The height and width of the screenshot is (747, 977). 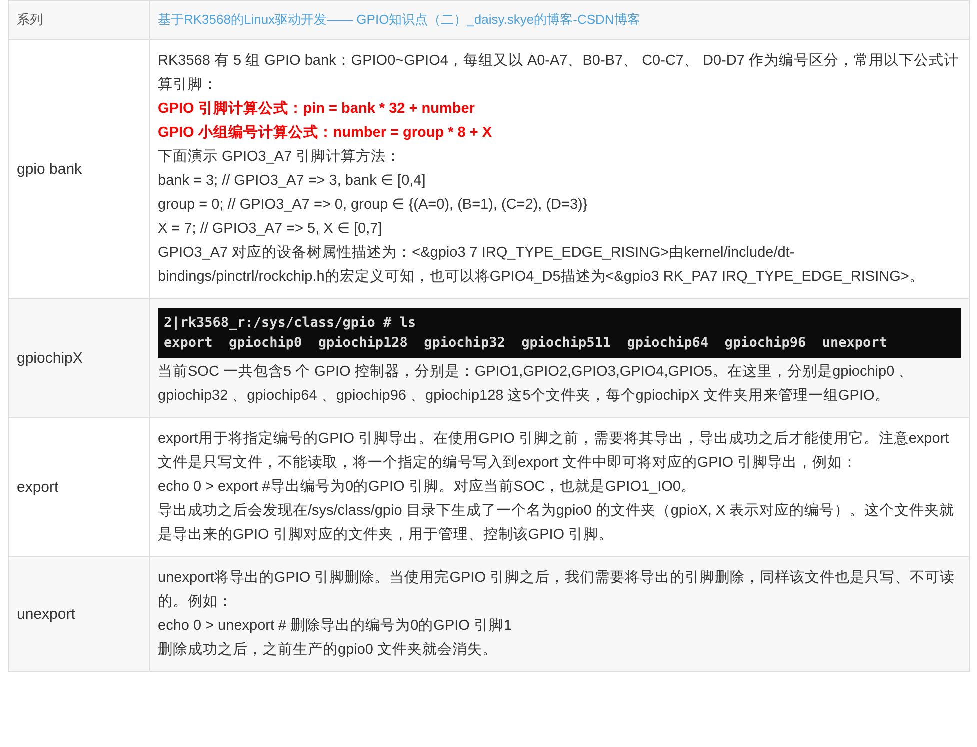 I want to click on description-text: 当前SOC 一共包含5 个 GPIO 控制器，分别是：GPIO1,GPIO2,GPIO3,GPIO4,GPIO5。在这里，分别是gpiochip0 、gpiochip32 、gpiochip64 、gpiochip96 、gpiochip128 这5个文件夹，每个gpiochipX 文件夹用来管理一组GPIO。, so click(x=536, y=384).